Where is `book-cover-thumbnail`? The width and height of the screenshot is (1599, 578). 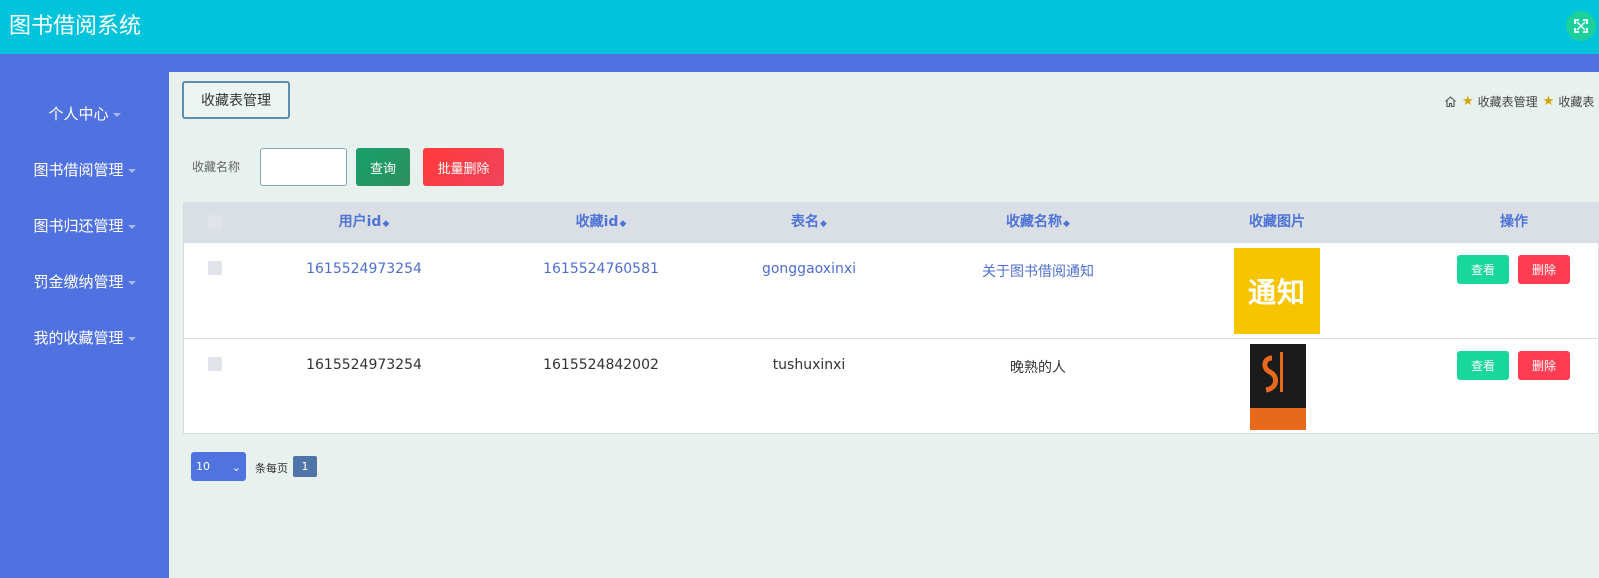 book-cover-thumbnail is located at coordinates (1278, 387).